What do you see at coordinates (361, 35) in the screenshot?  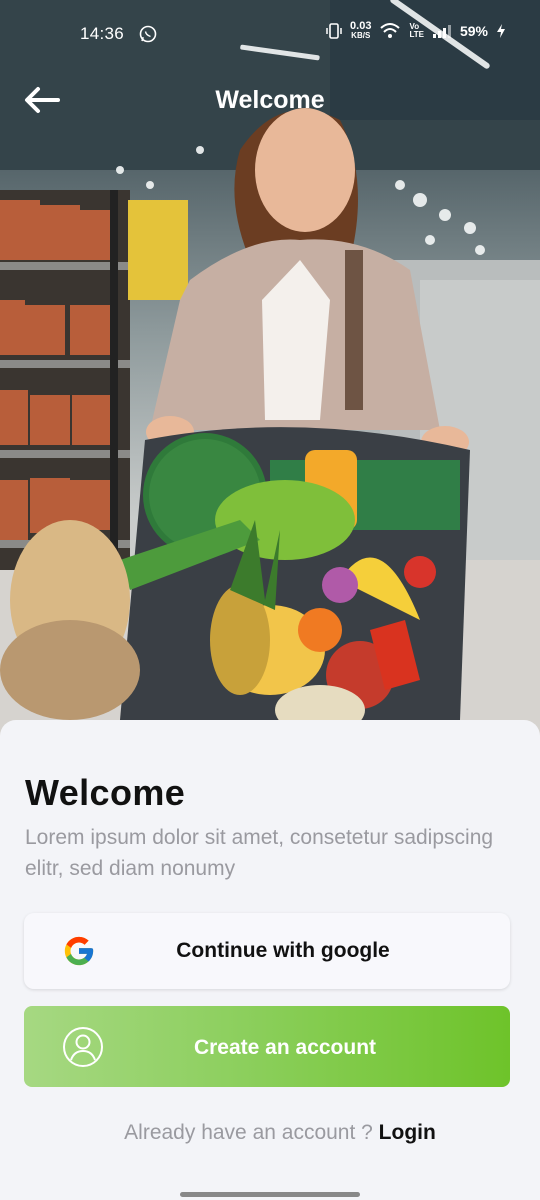 I see `net-speed-unit: KB/S` at bounding box center [361, 35].